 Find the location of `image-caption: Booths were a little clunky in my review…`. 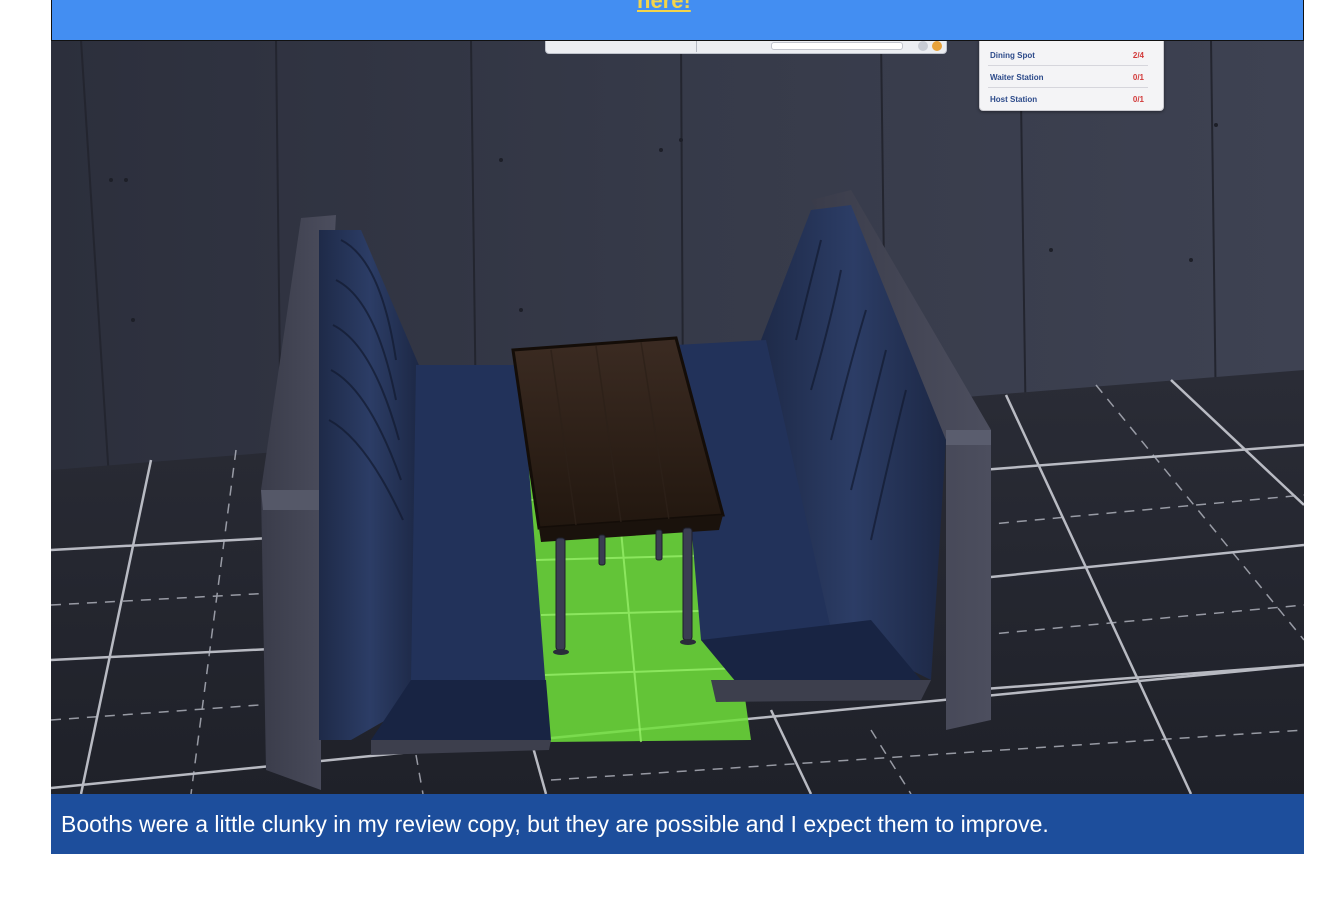

image-caption: Booths were a little clunky in my review… is located at coordinates (677, 824).